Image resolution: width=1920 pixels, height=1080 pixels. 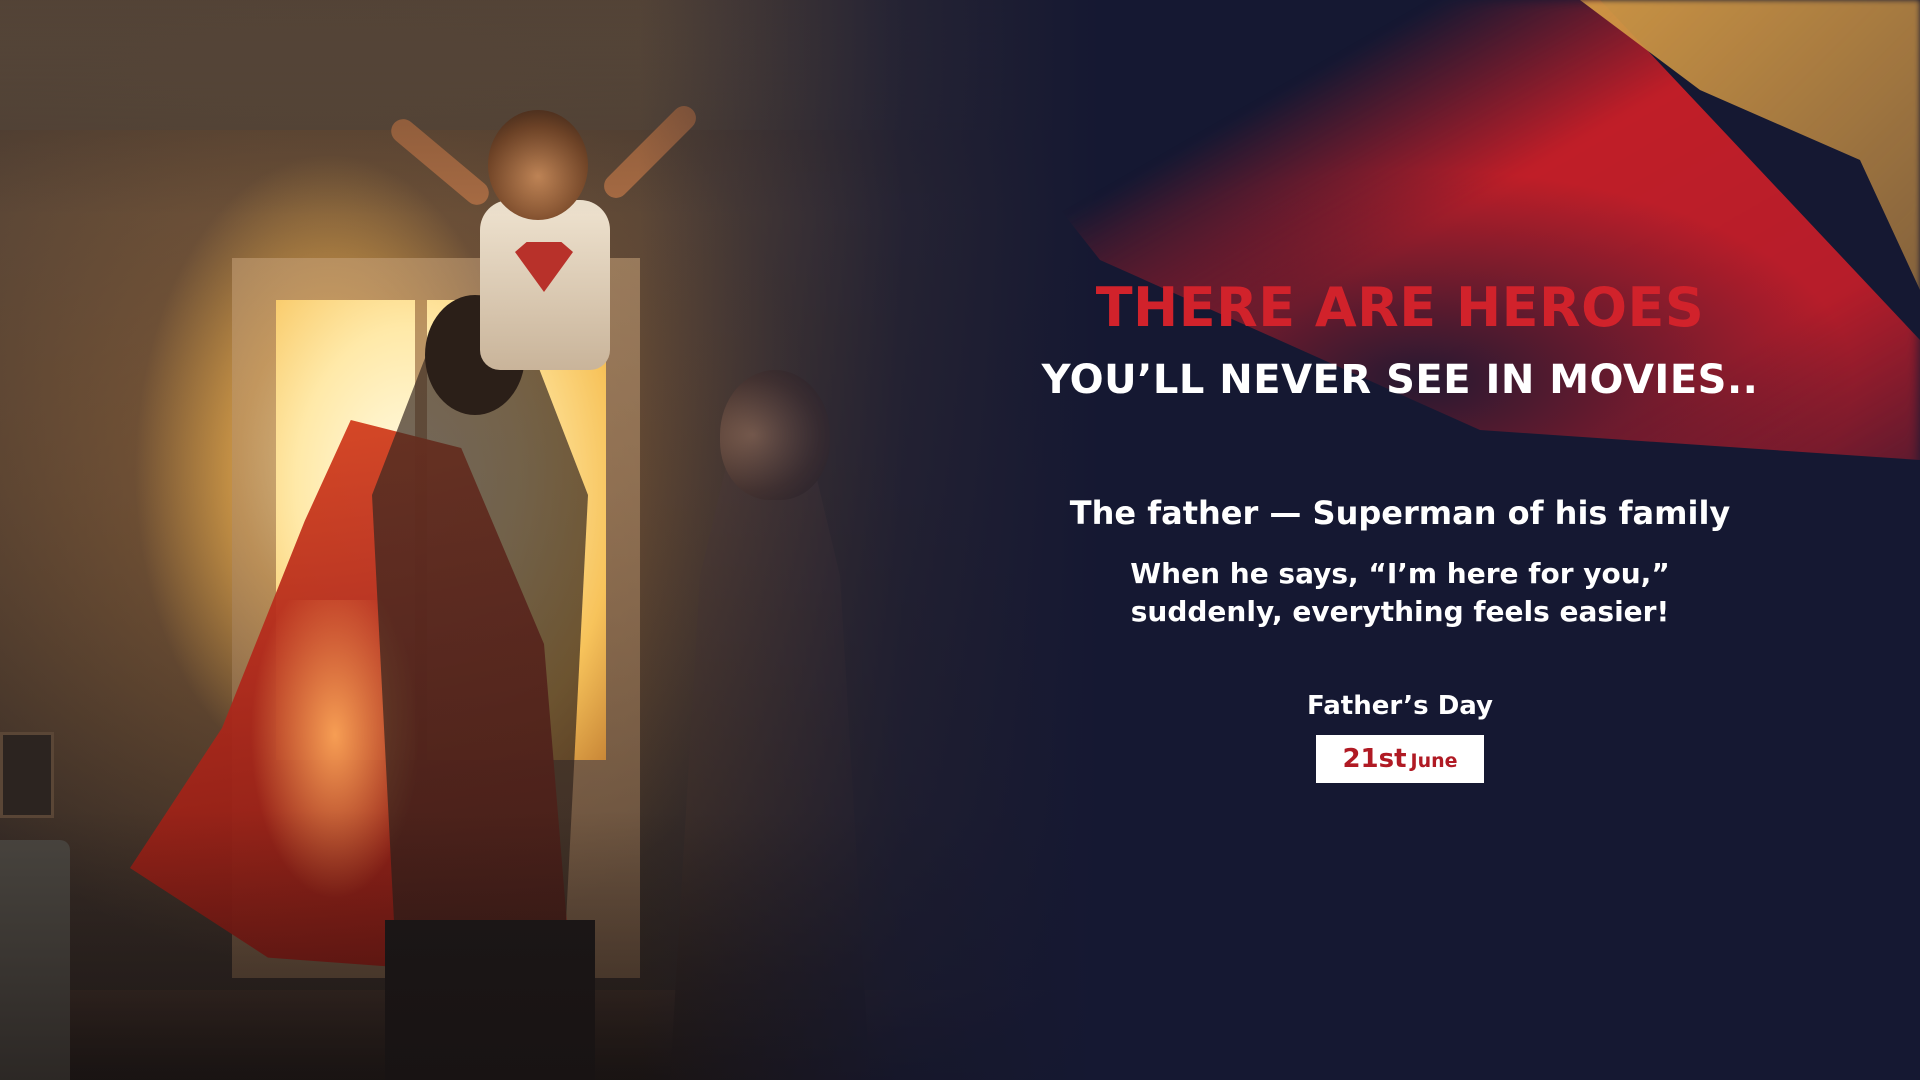 I want to click on date-month: June, so click(x=1434, y=761).